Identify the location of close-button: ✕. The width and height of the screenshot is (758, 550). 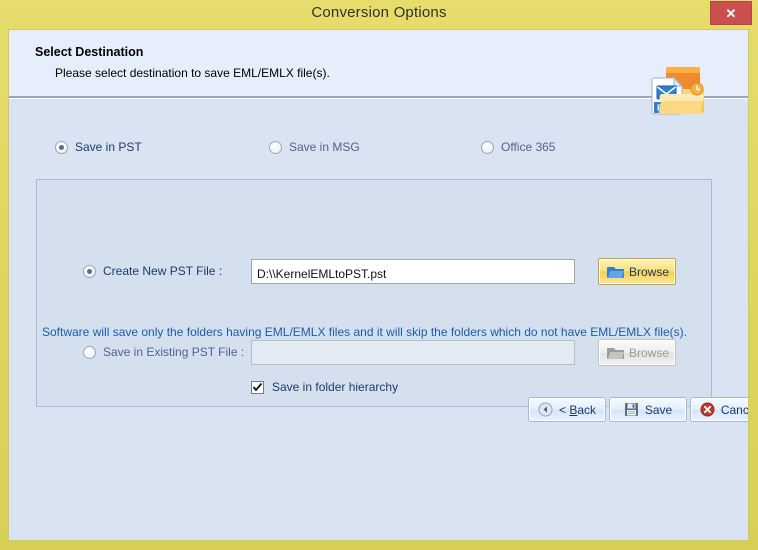
(731, 13).